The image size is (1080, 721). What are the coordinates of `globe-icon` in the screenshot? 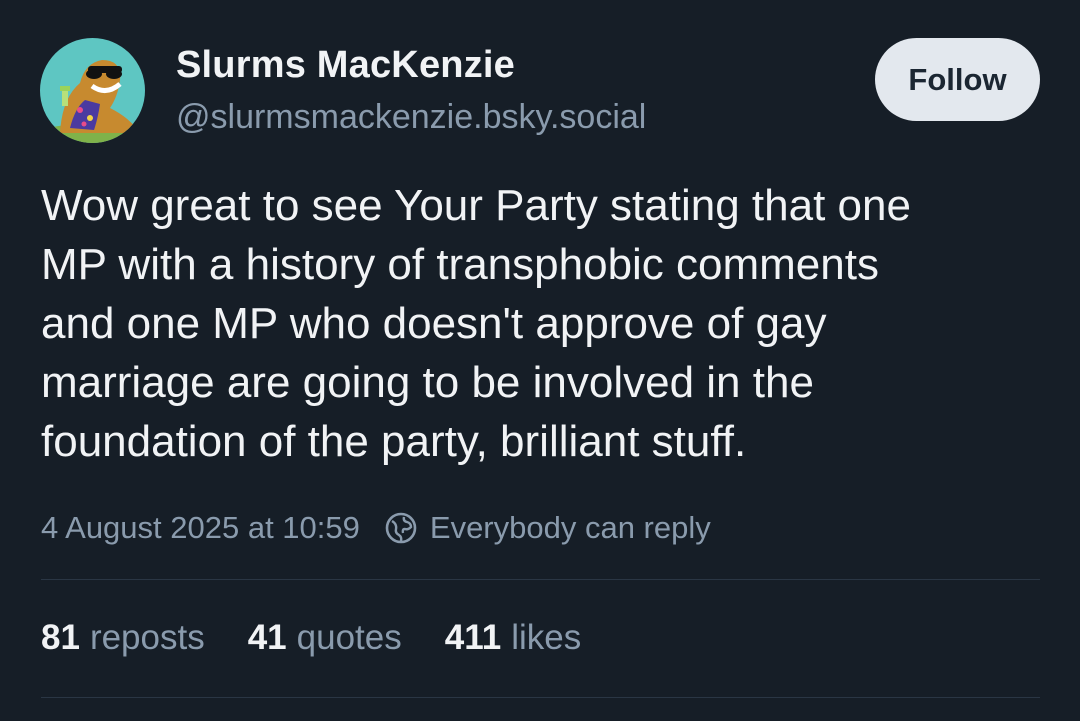 It's located at (401, 528).